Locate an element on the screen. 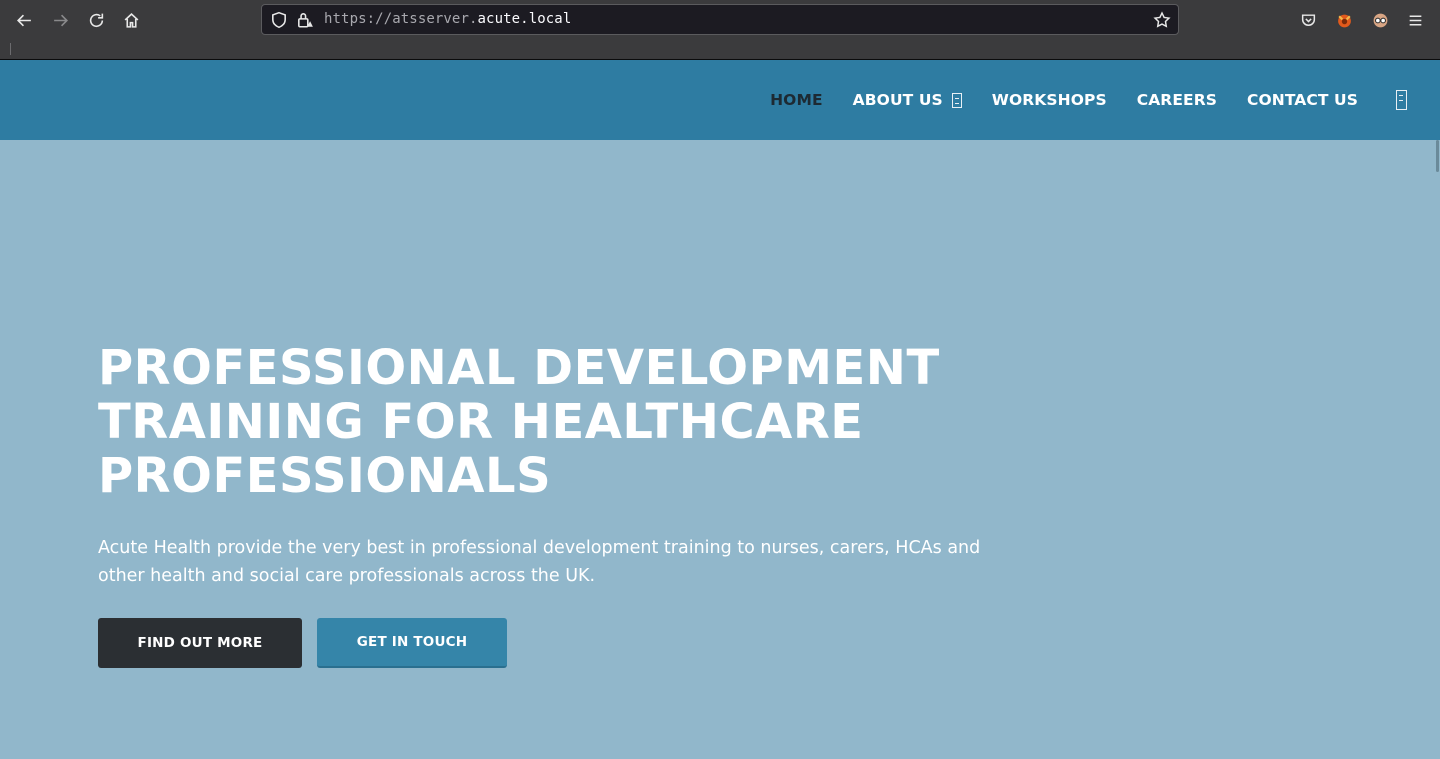 The width and height of the screenshot is (1440, 759). nav-workshops: WORKSHOPS is located at coordinates (1049, 100).